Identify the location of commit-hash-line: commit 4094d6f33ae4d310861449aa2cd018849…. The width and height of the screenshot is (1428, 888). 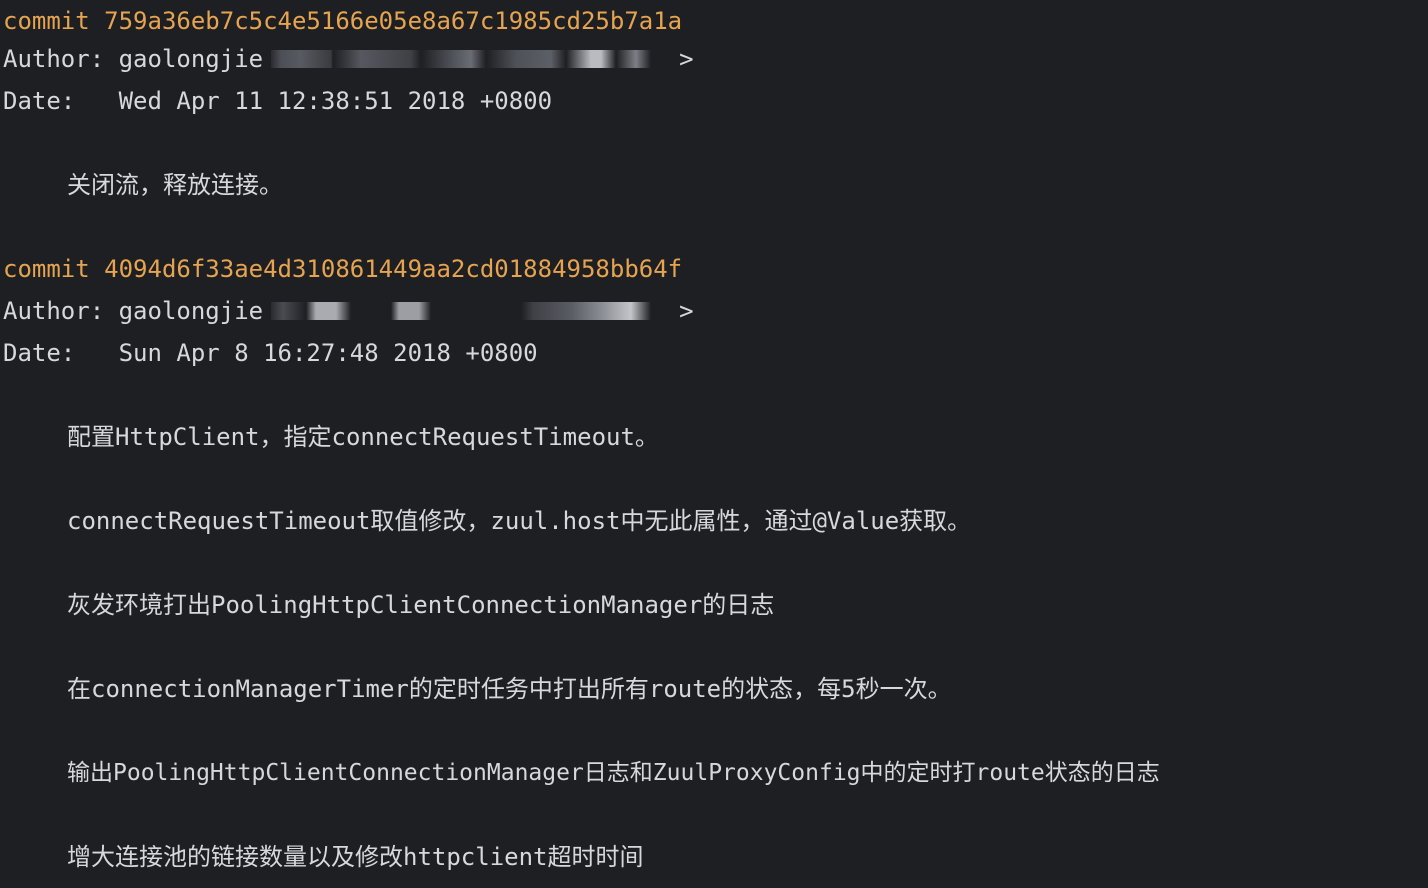
(343, 269).